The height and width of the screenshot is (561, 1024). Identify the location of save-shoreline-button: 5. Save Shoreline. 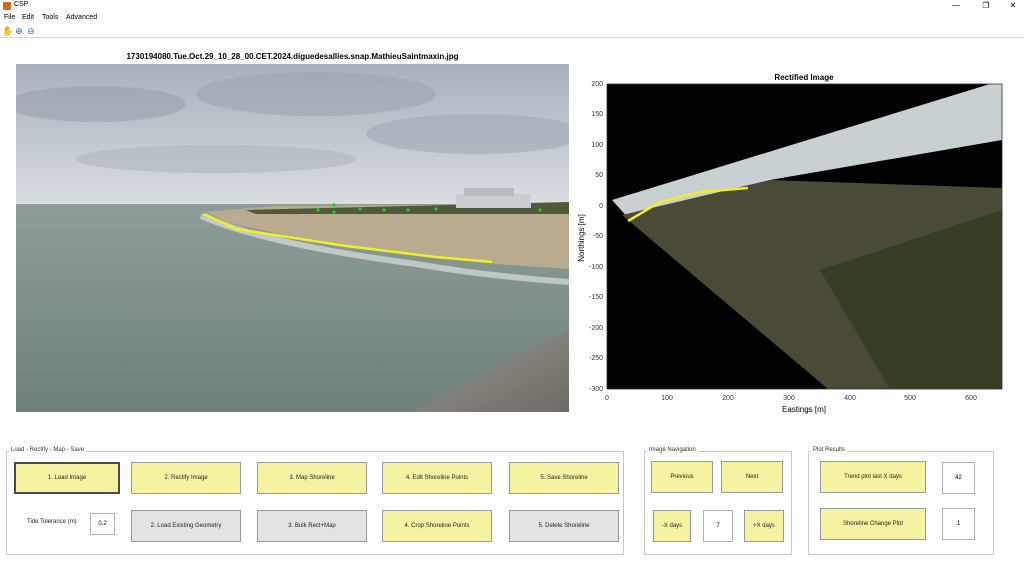
(564, 478).